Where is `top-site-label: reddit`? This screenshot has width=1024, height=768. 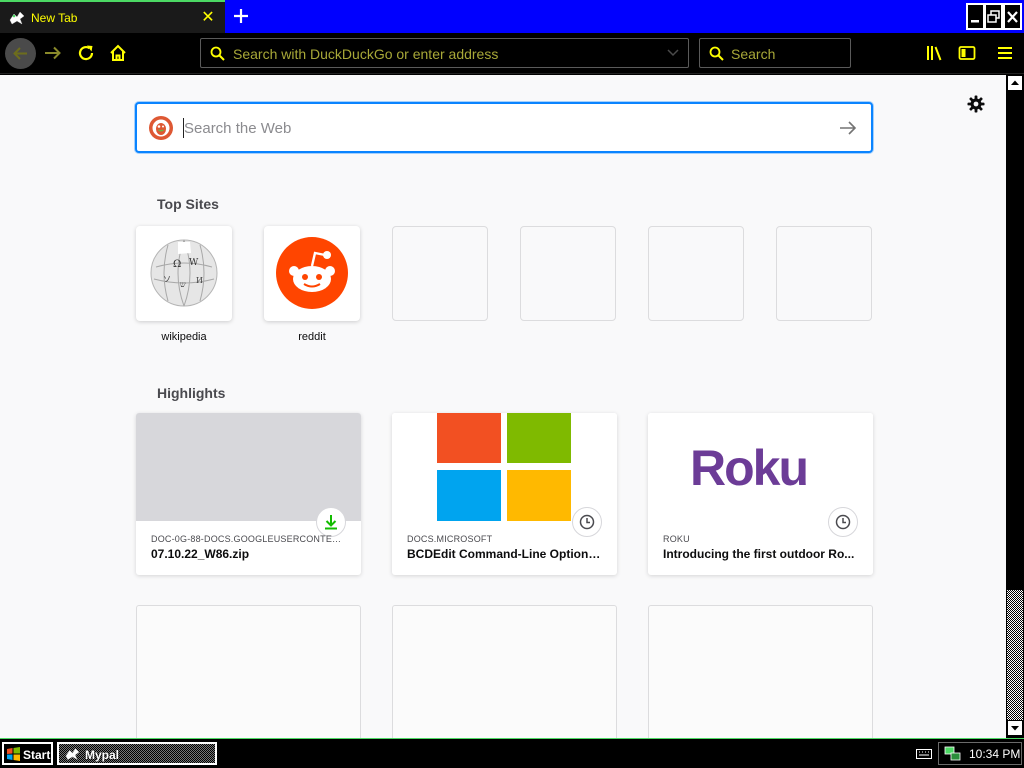 top-site-label: reddit is located at coordinates (312, 337).